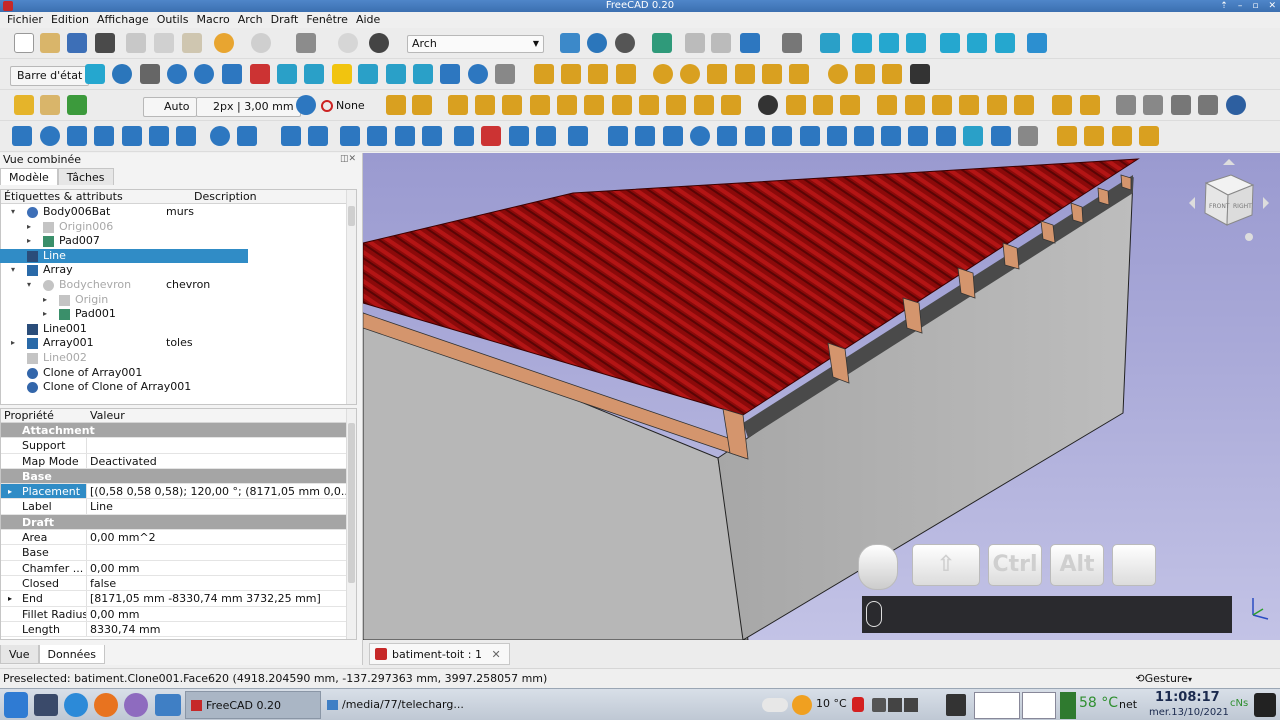 This screenshot has width=1280, height=720. I want to click on tab-modele: Modèle, so click(29, 176).